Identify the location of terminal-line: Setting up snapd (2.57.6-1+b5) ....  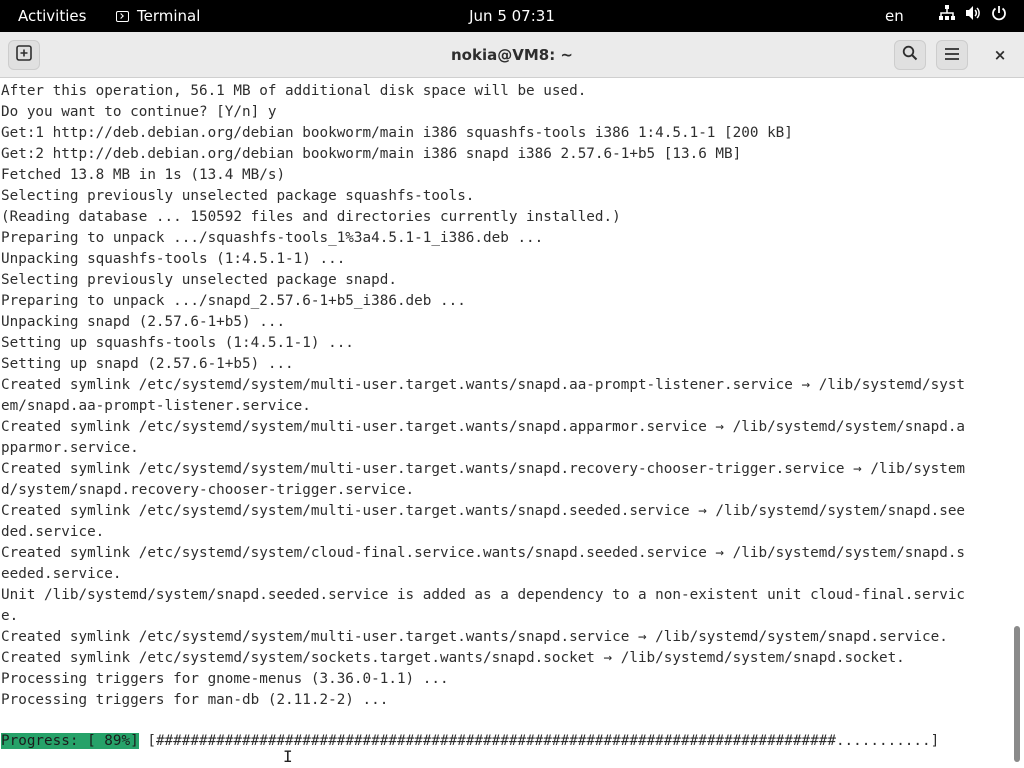
(147, 364).